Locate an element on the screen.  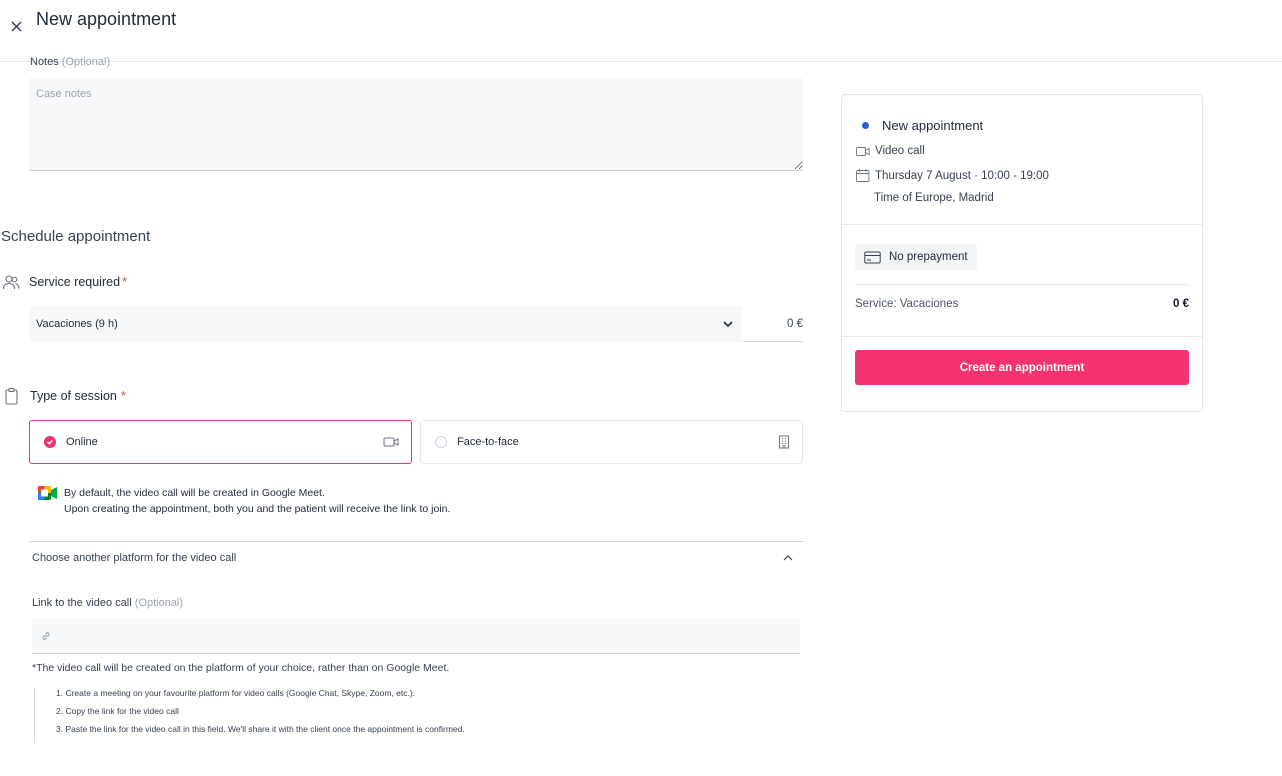
session-option-online: Online is located at coordinates (220, 442).